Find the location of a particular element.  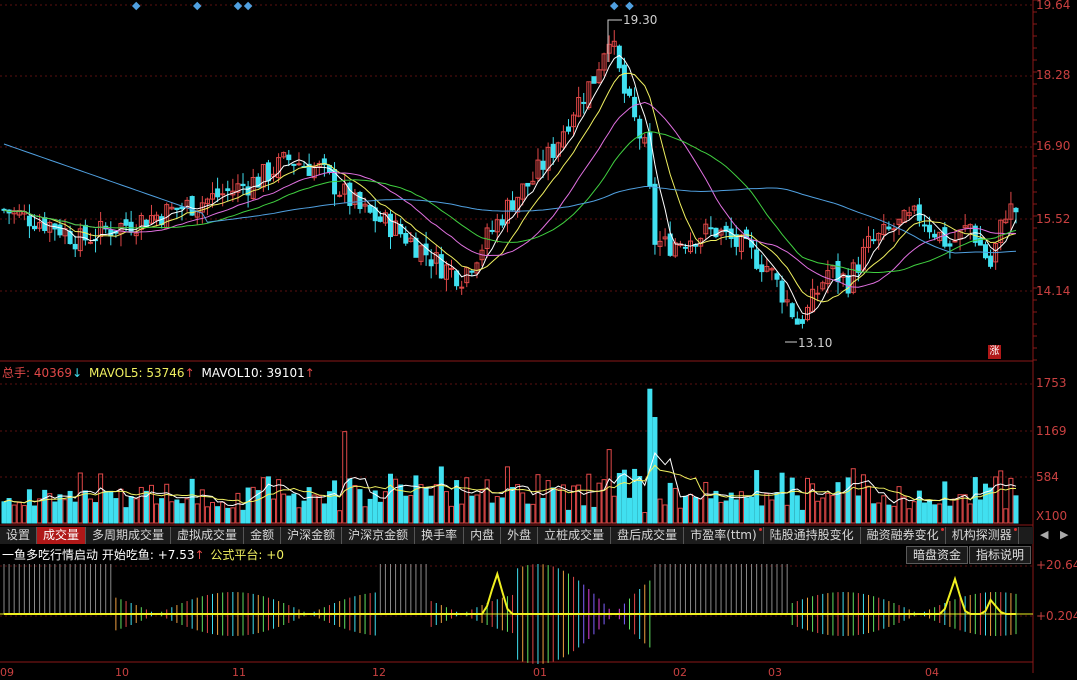

tab-12: 市盈率(ttm) is located at coordinates (724, 535).